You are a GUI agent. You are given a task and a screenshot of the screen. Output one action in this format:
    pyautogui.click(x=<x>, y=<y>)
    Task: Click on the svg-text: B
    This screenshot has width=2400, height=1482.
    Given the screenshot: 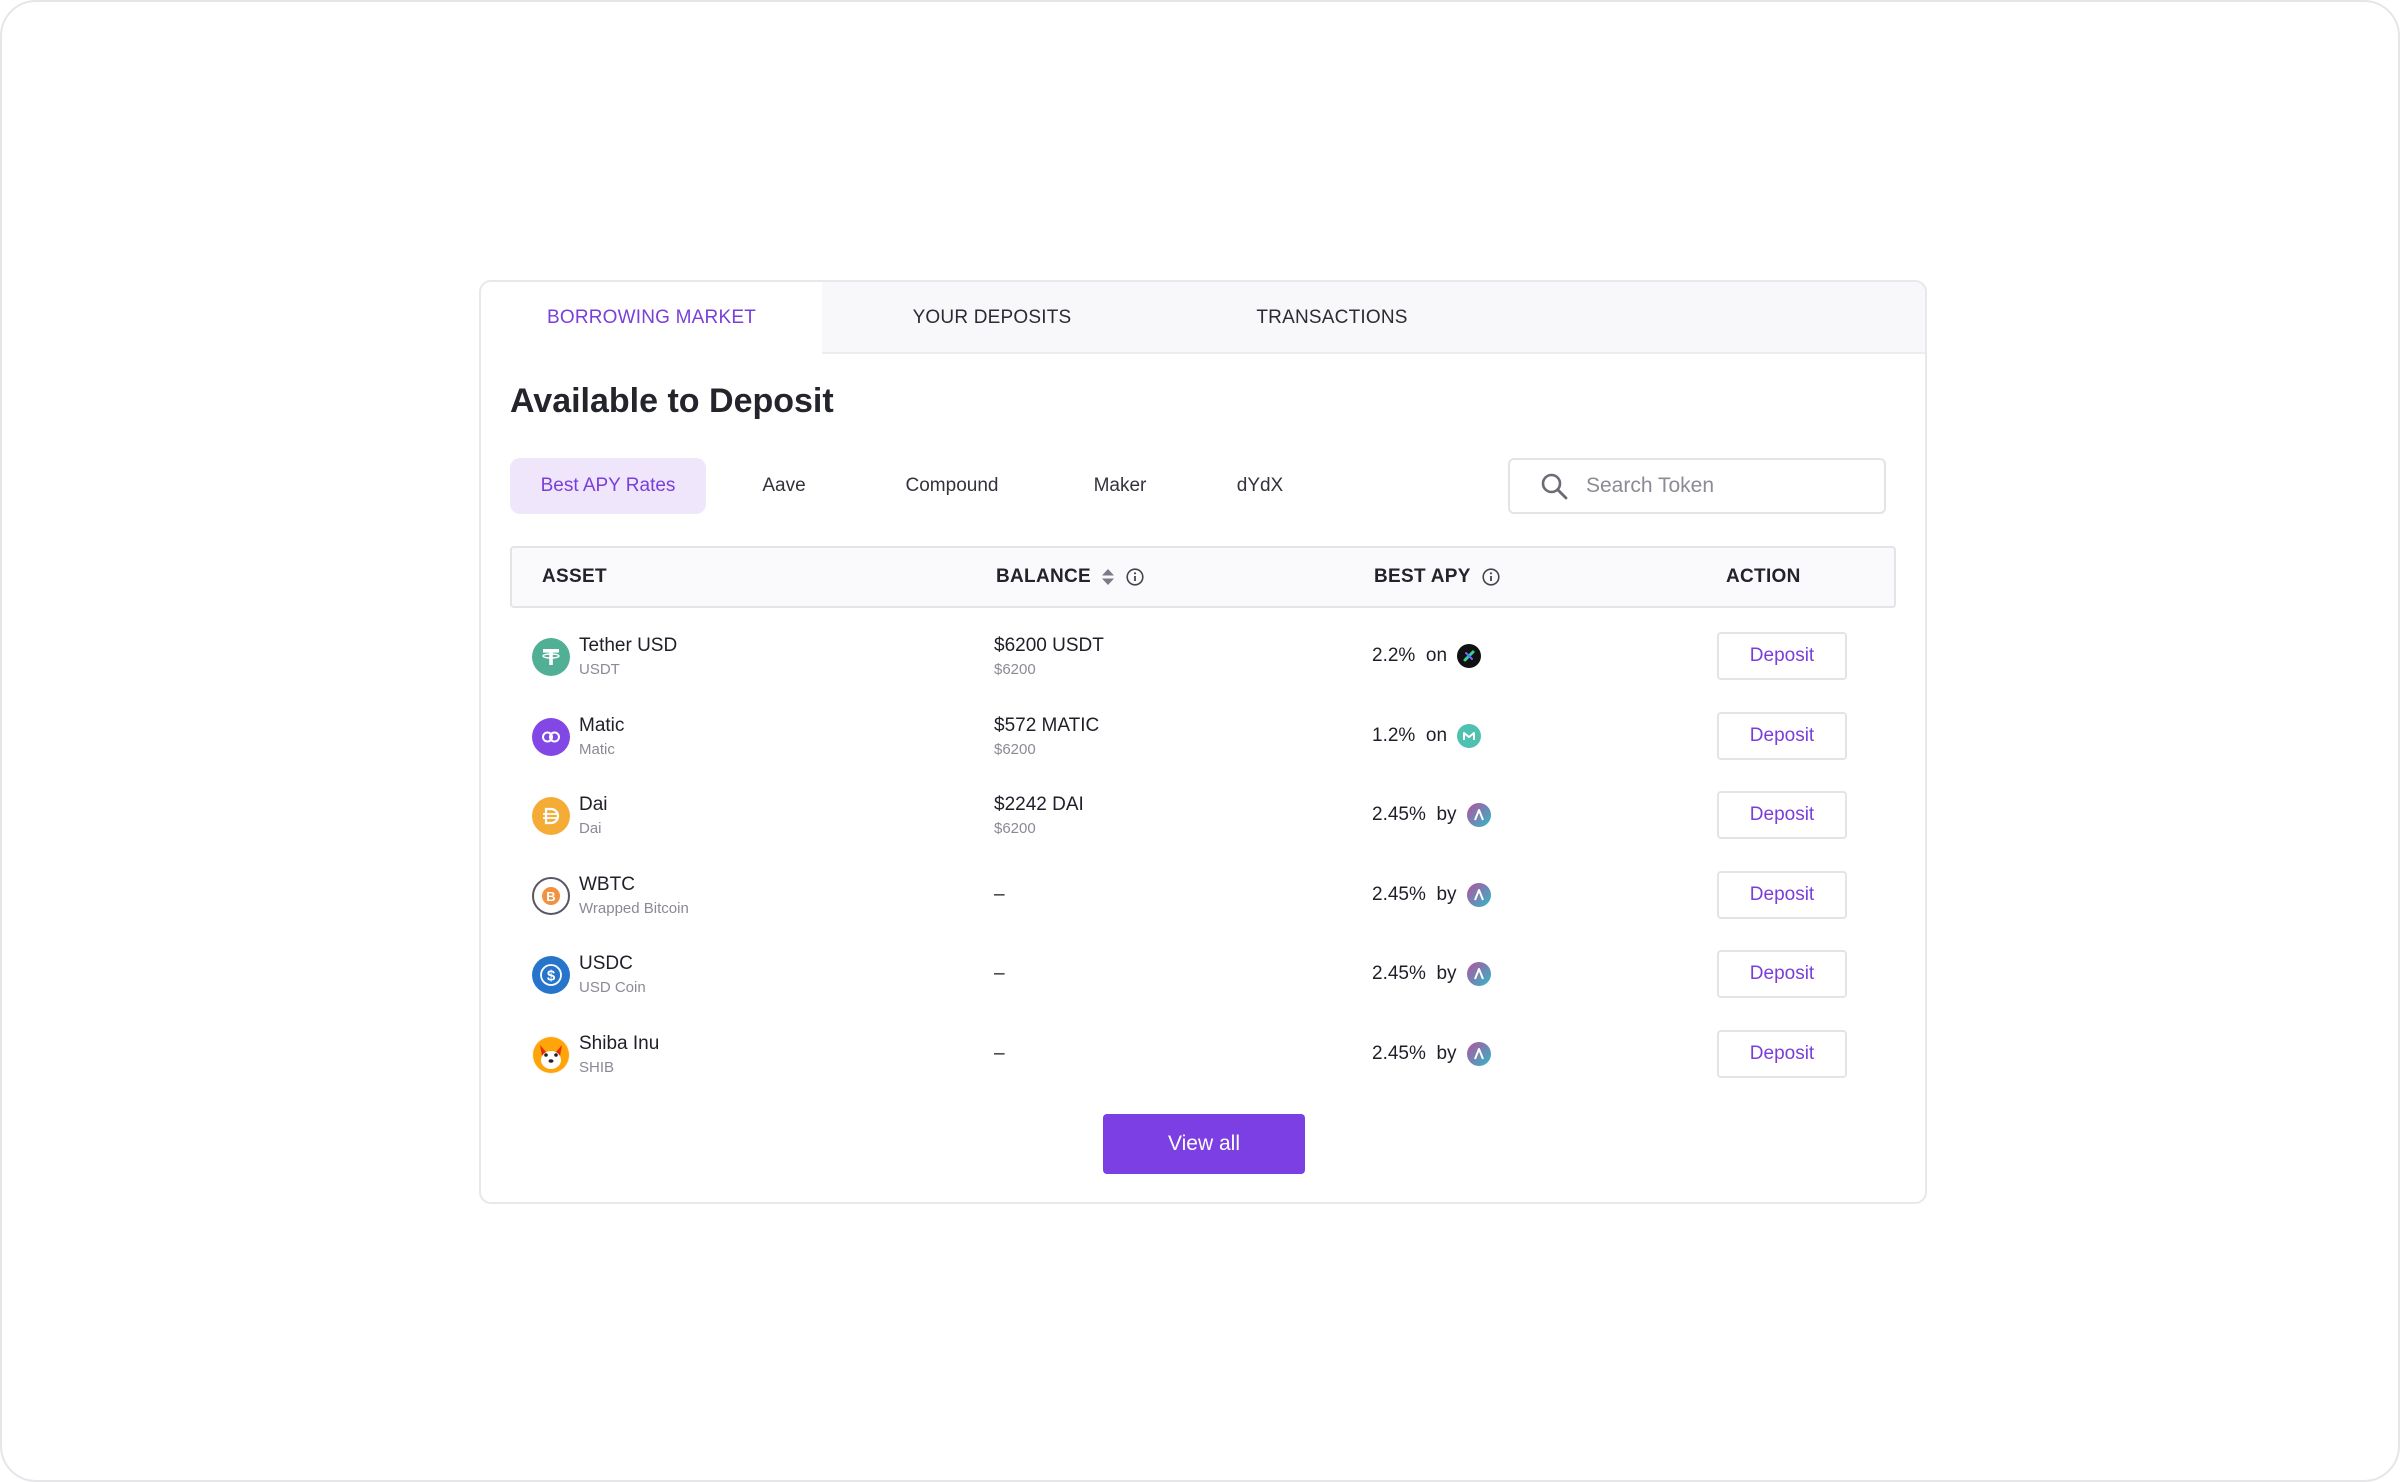 What is the action you would take?
    pyautogui.click(x=550, y=896)
    